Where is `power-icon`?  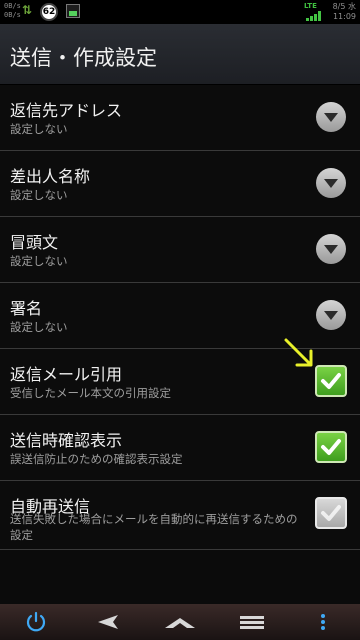
power-icon is located at coordinates (36, 622).